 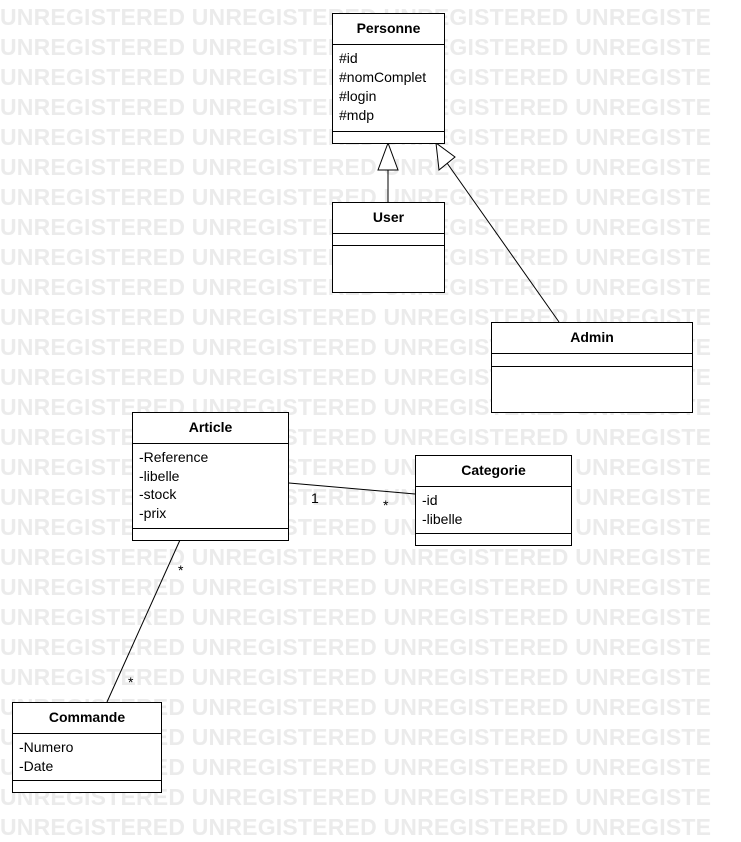 What do you see at coordinates (181, 570) in the screenshot?
I see `multiplicity-article-commande-source: *` at bounding box center [181, 570].